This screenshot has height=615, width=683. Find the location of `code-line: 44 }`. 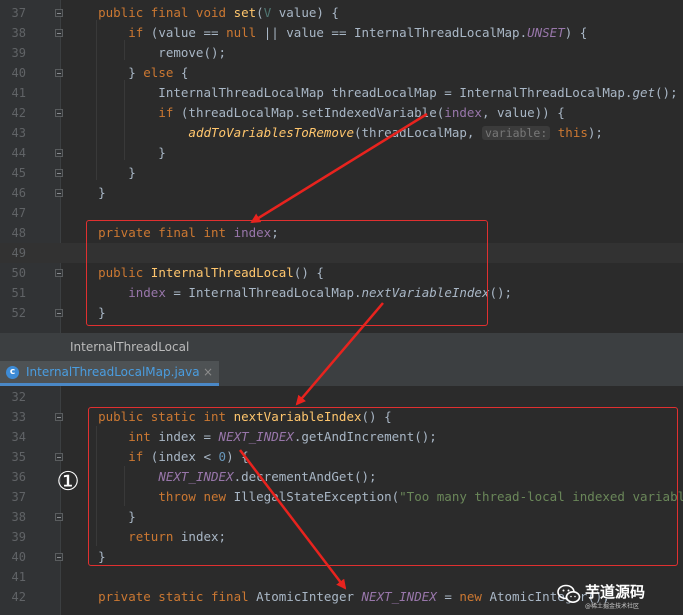

code-line: 44 } is located at coordinates (88, 152).